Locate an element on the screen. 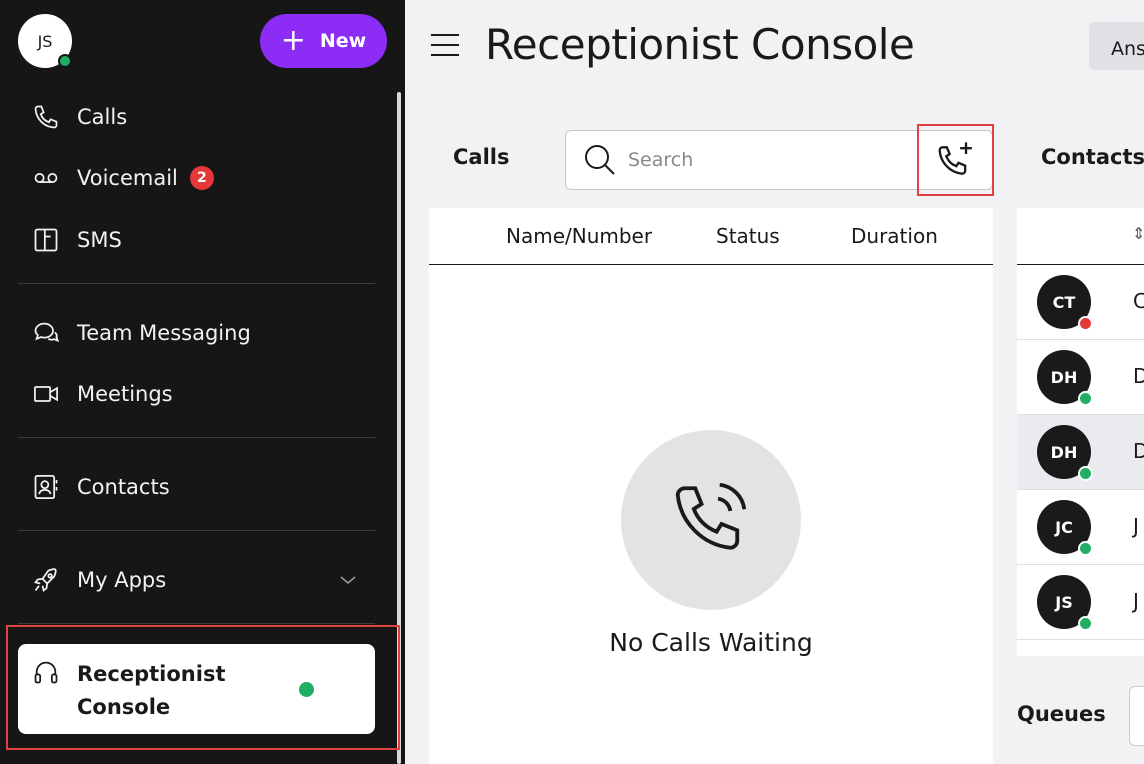 The height and width of the screenshot is (764, 1144). sidebar-item-label: Meetings is located at coordinates (125, 394).